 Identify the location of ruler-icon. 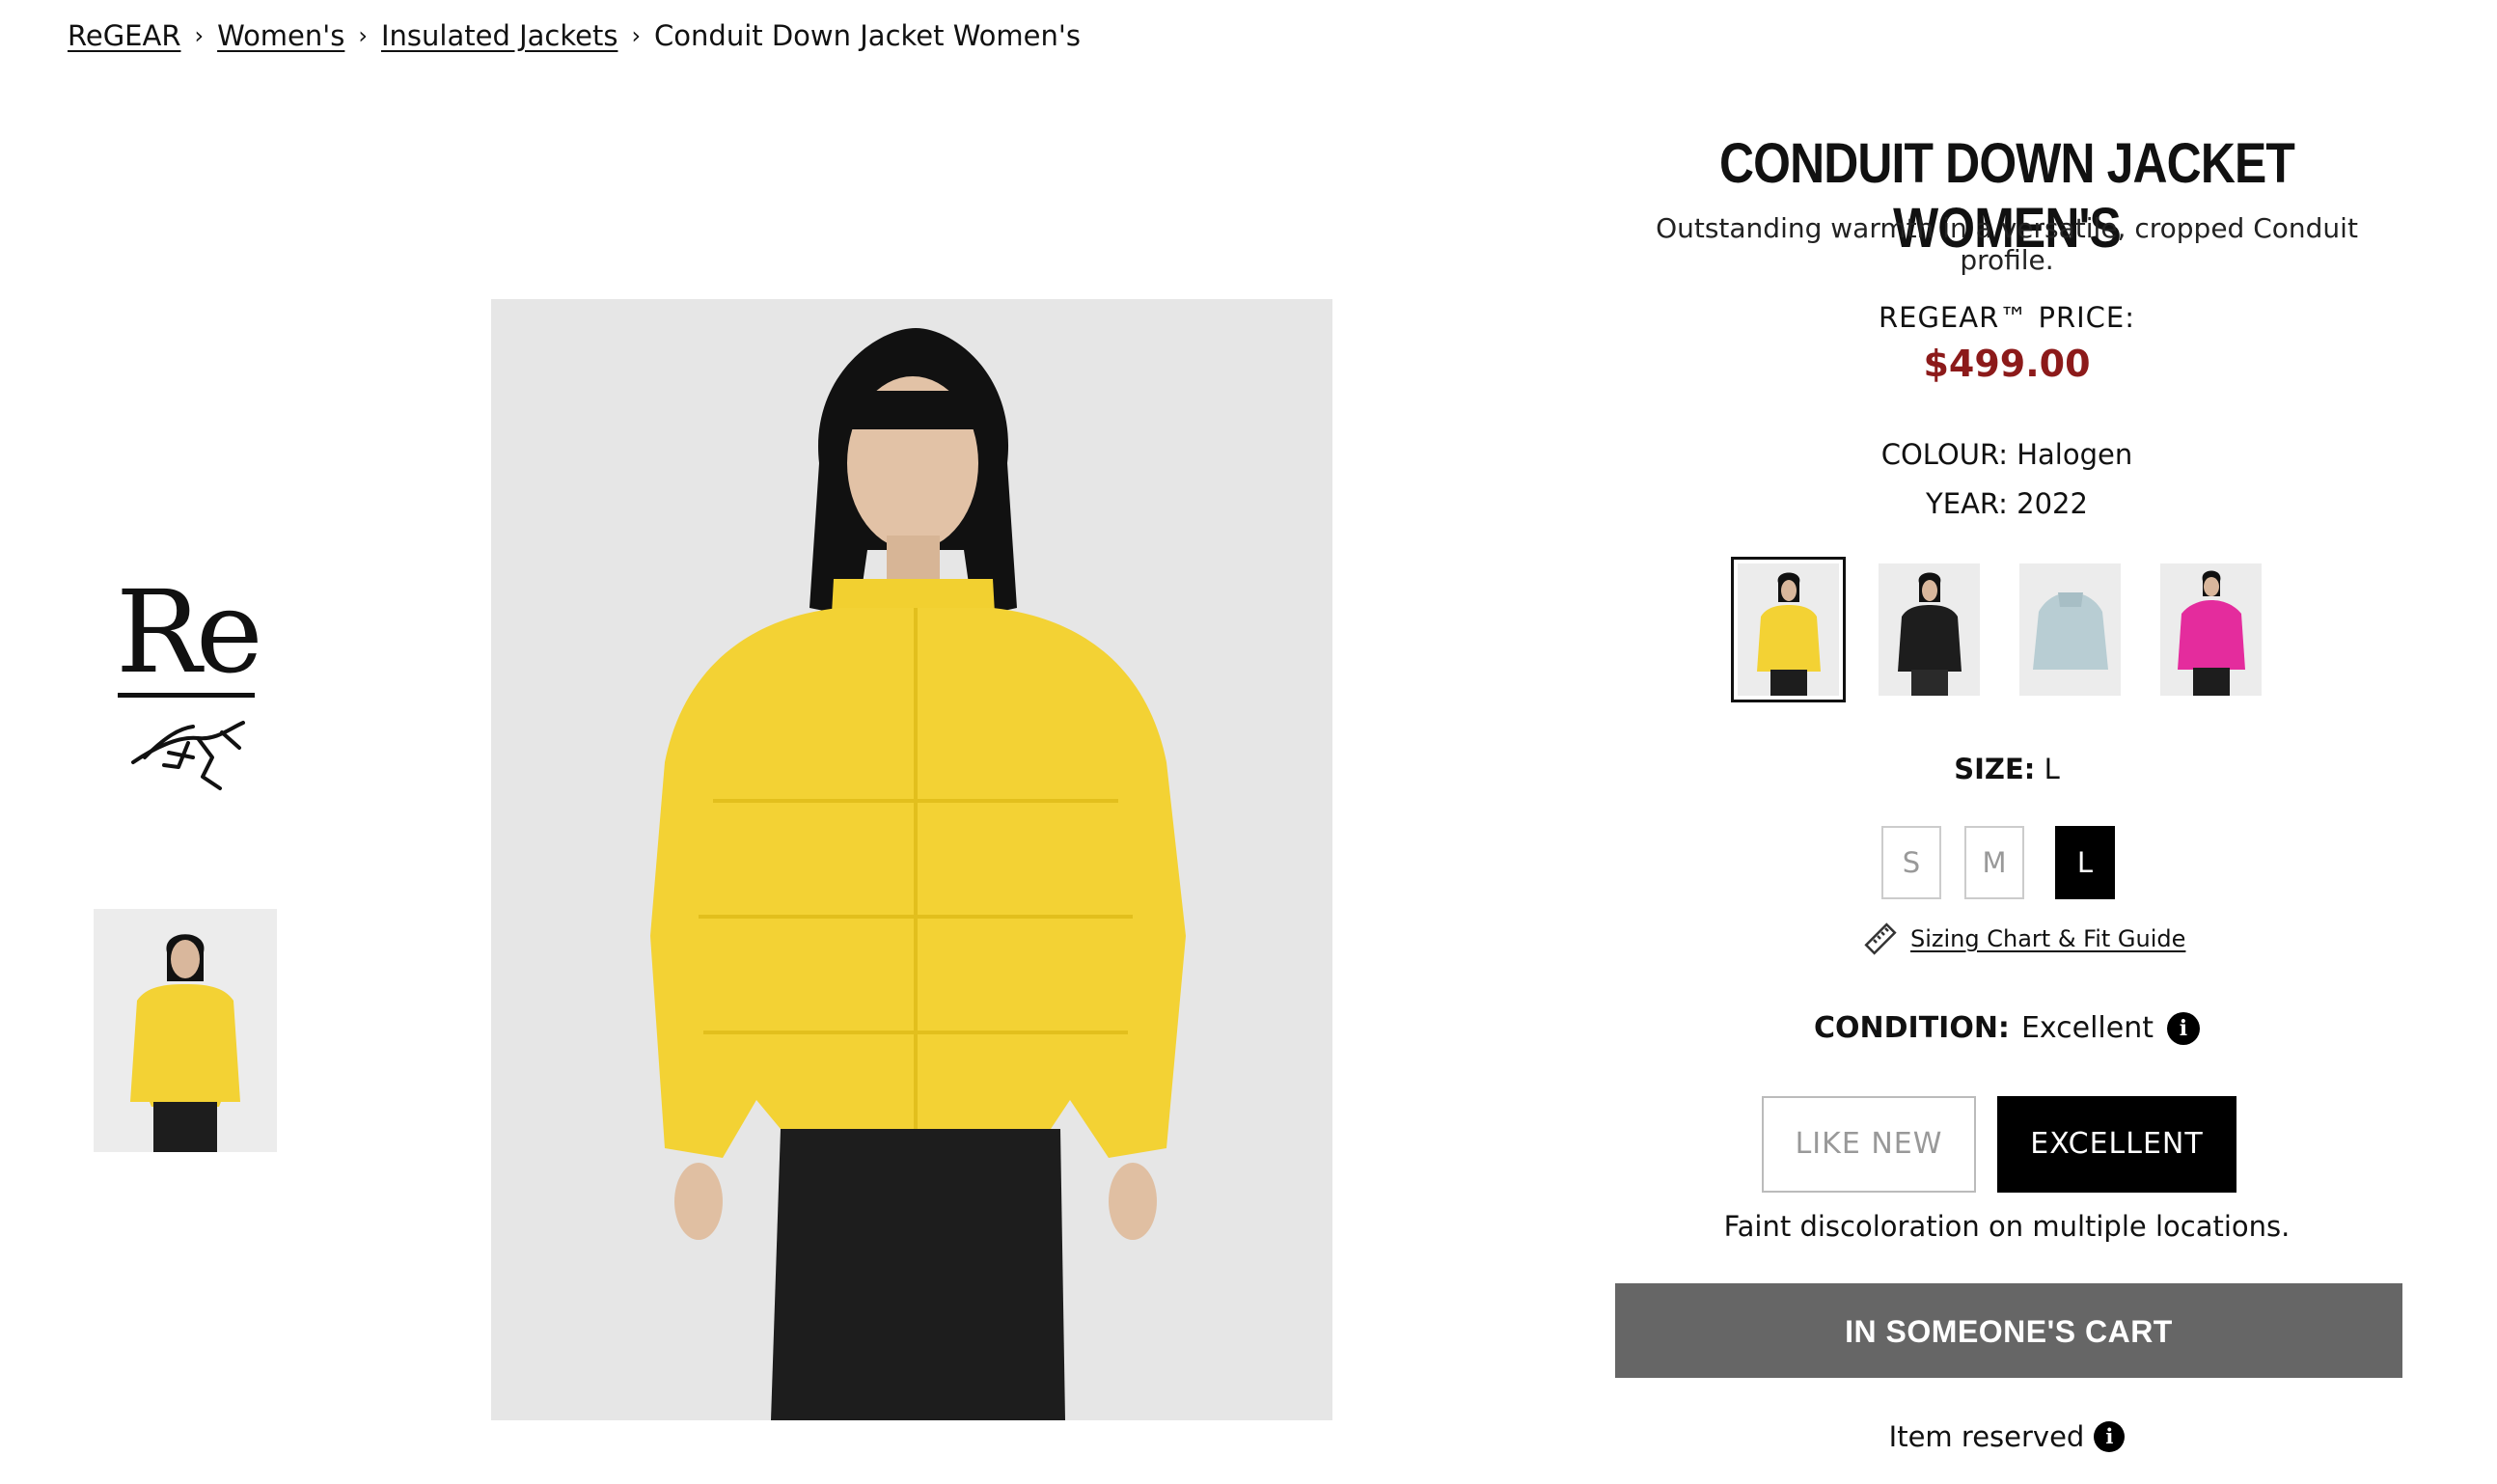
(1880, 938).